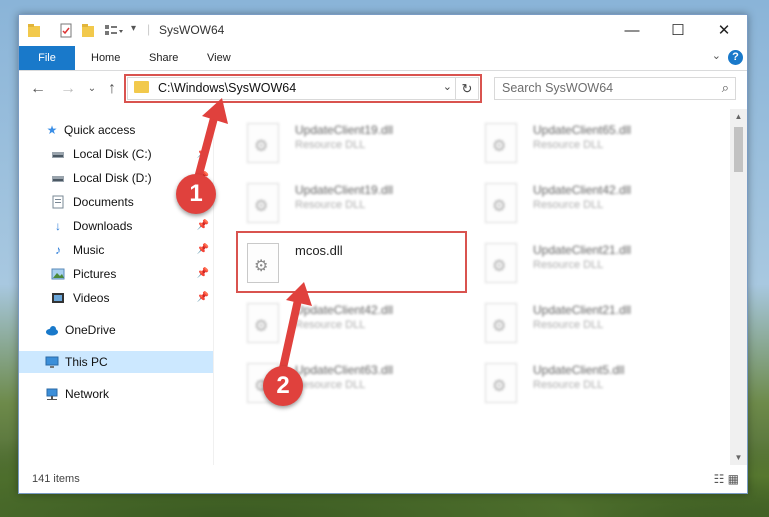 This screenshot has height=517, width=769. What do you see at coordinates (206, 148) in the screenshot?
I see `arrow-1-shaft` at bounding box center [206, 148].